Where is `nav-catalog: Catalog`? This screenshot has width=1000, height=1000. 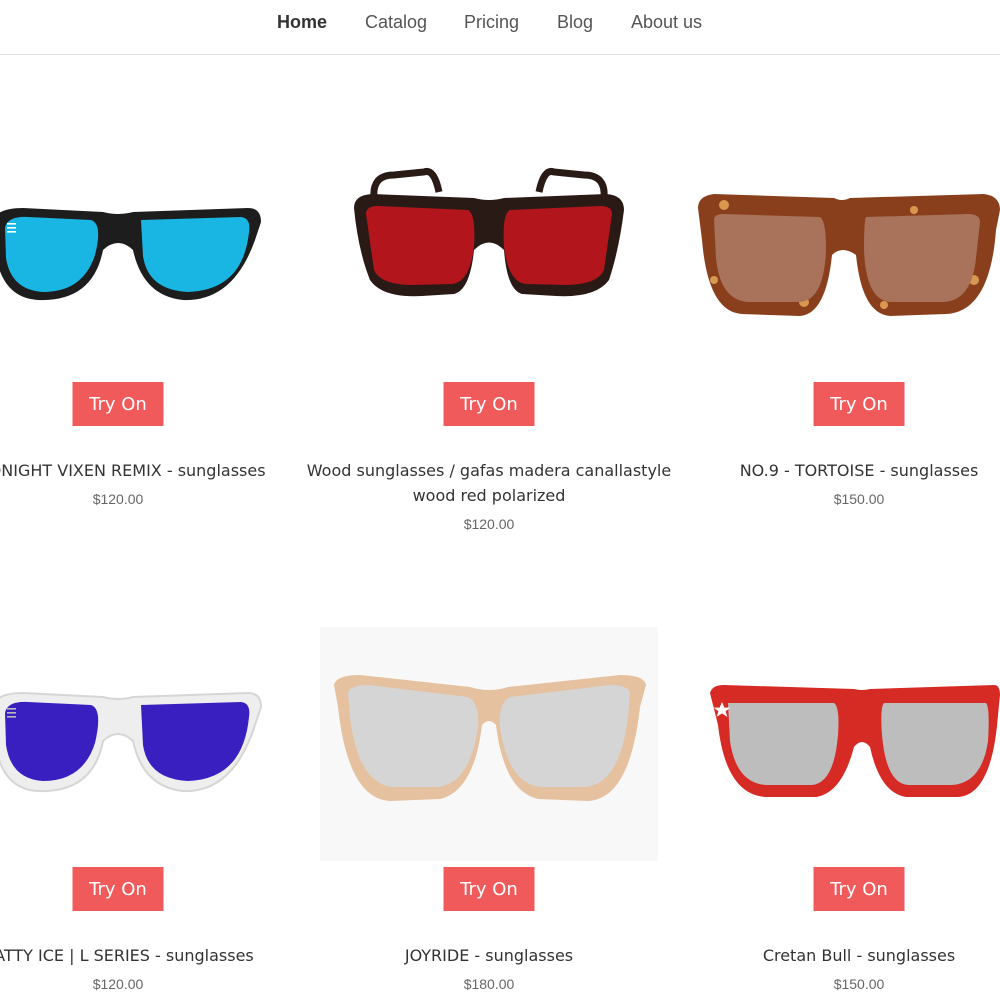 nav-catalog: Catalog is located at coordinates (396, 22).